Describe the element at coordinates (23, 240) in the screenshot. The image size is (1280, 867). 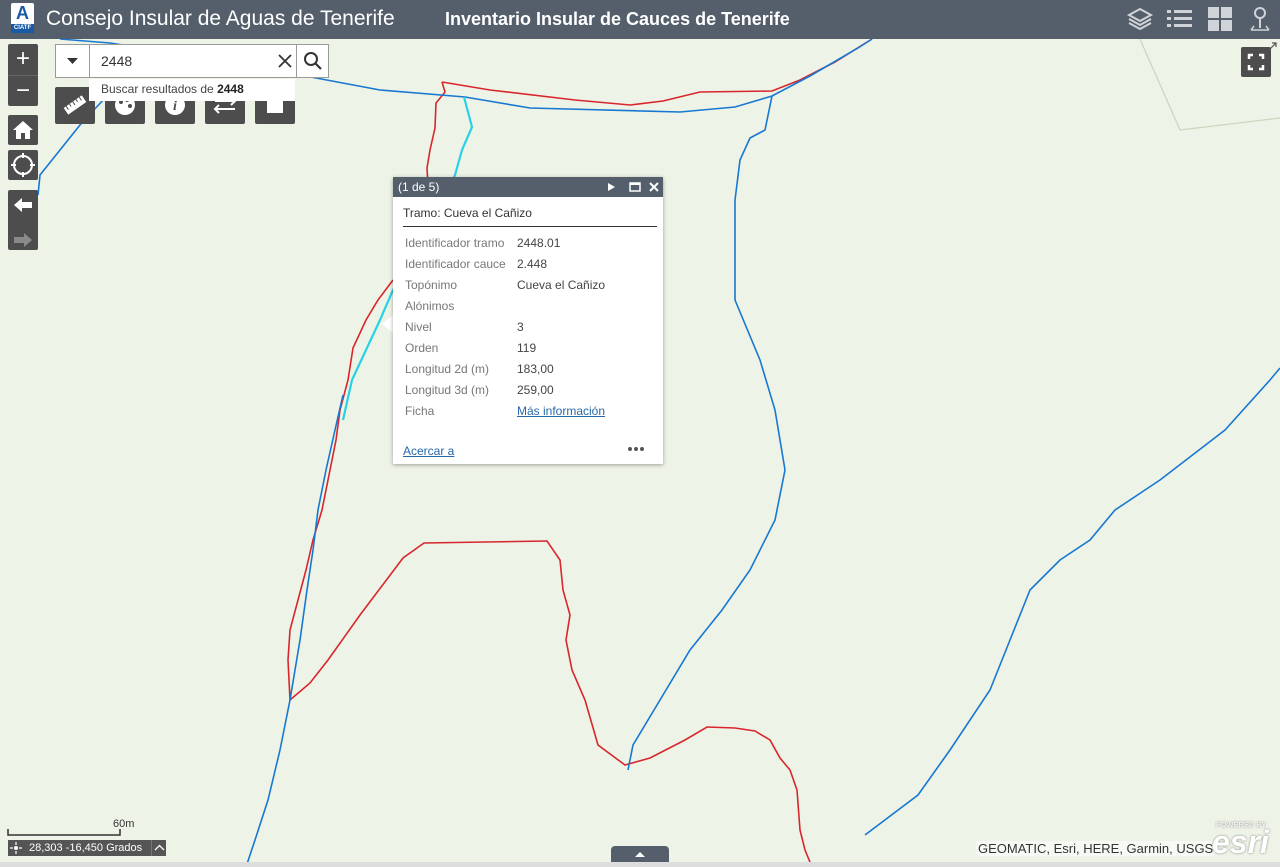
I see `next-extent-icon` at that location.